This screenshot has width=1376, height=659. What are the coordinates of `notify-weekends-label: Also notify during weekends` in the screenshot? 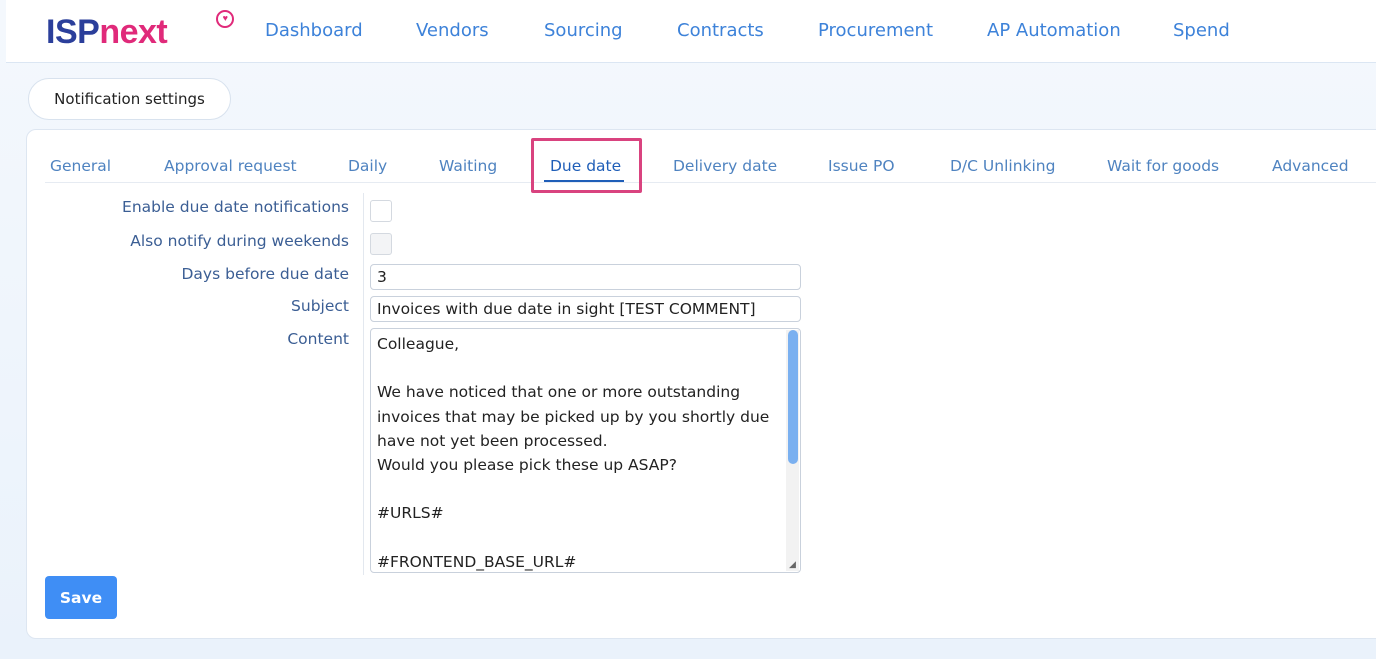 It's located at (239, 241).